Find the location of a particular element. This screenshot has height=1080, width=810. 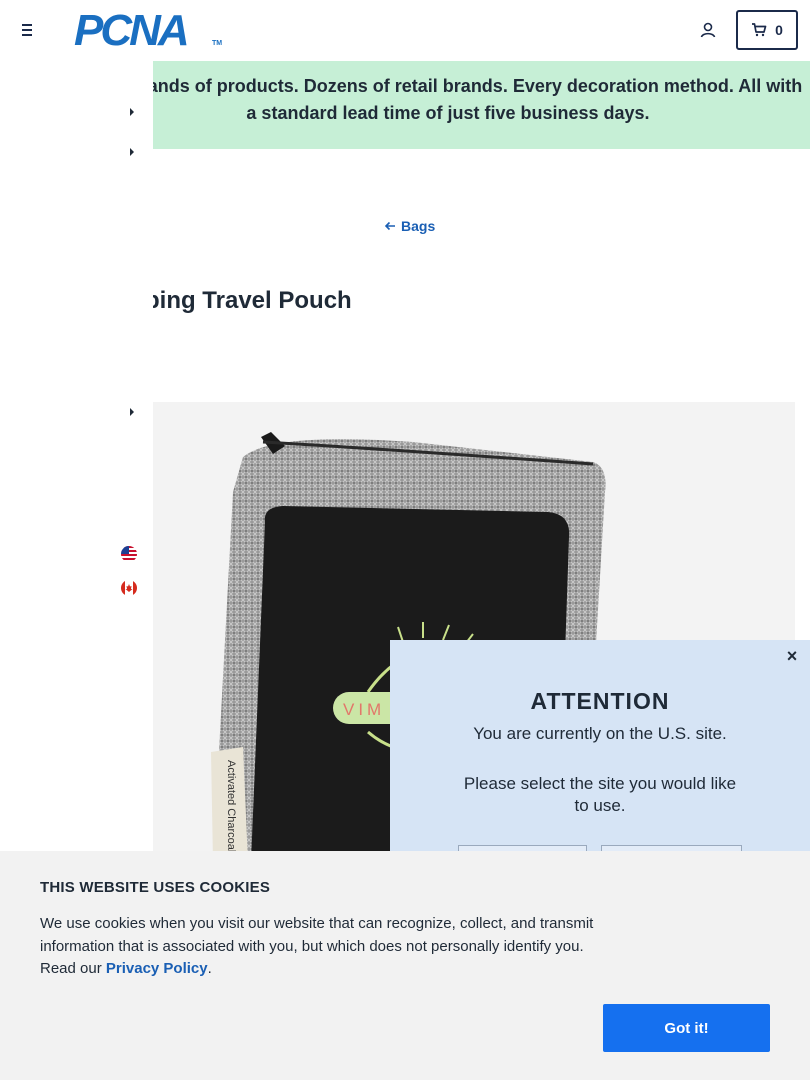

privacy-policy-link: Privacy Policy is located at coordinates (157, 968).